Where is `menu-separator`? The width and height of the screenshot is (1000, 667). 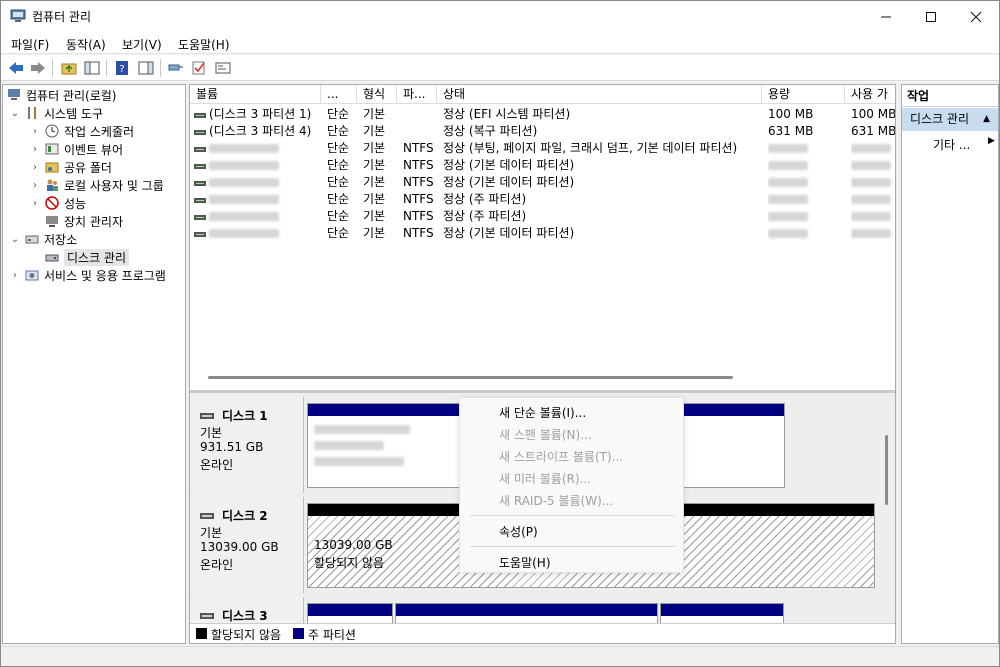 menu-separator is located at coordinates (572, 546).